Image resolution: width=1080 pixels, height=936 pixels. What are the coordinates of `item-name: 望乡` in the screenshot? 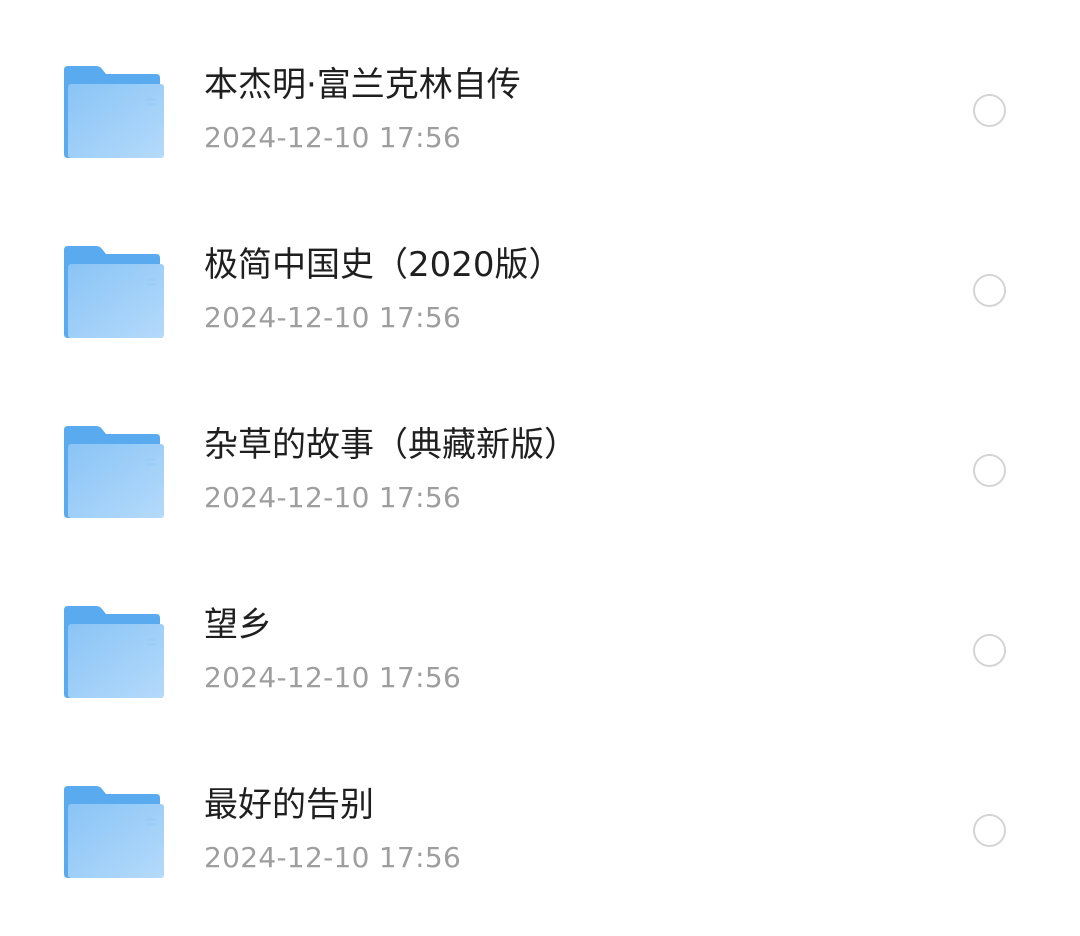 It's located at (238, 625).